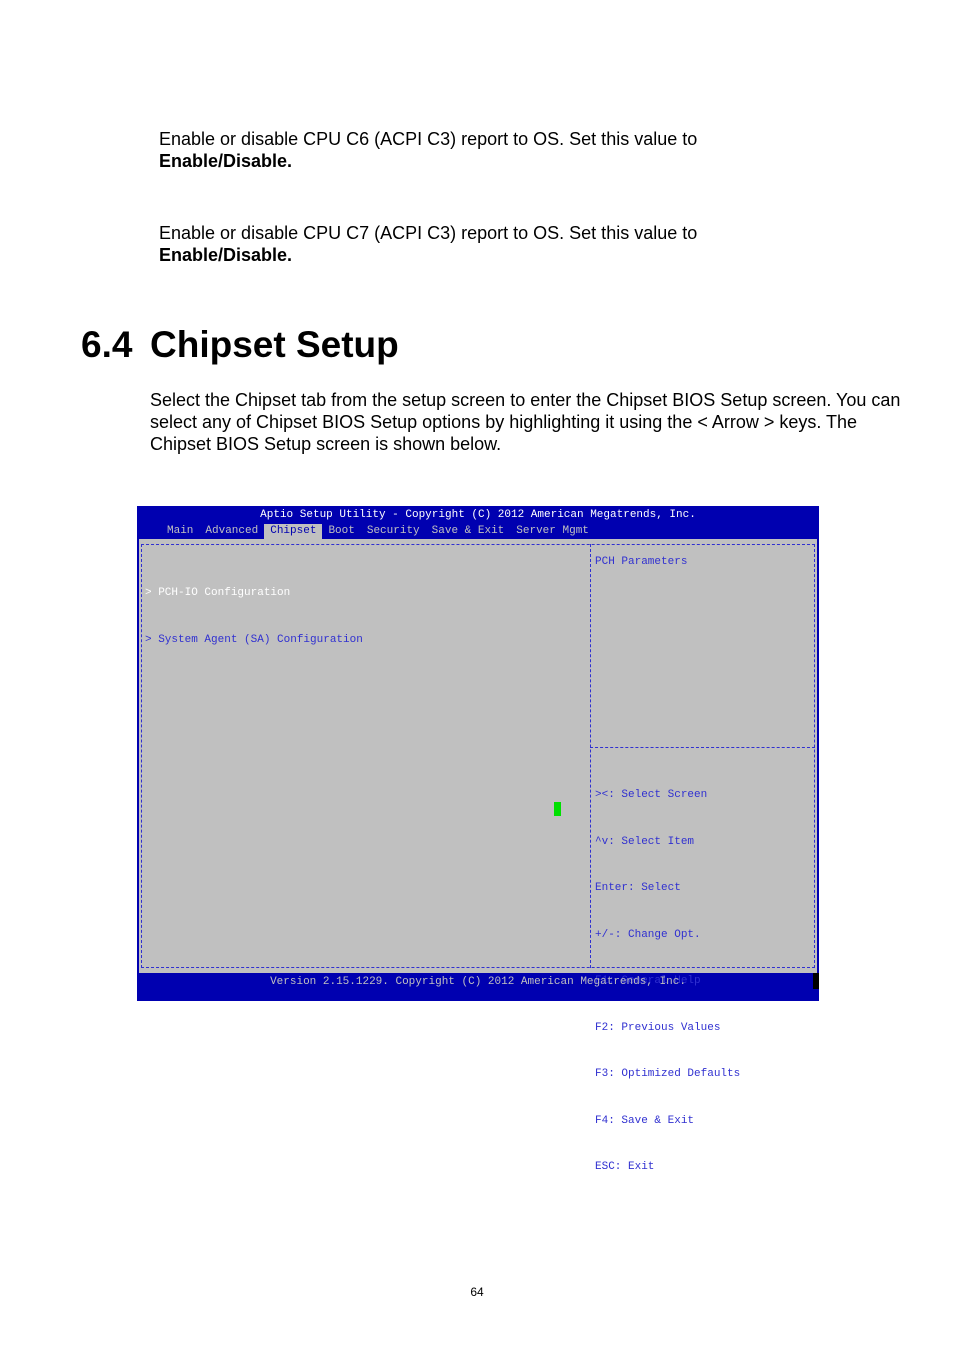 This screenshot has width=954, height=1350. What do you see at coordinates (254, 641) in the screenshot?
I see `menu-item-system-agent-configuration: > System Agent (SA) Configuration` at bounding box center [254, 641].